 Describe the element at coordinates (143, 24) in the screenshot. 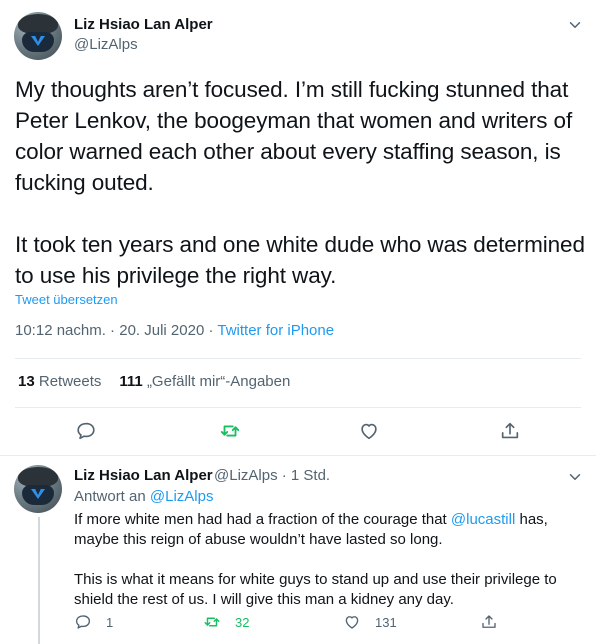

I see `author-name: Liz Hsiao Lan Alper` at that location.